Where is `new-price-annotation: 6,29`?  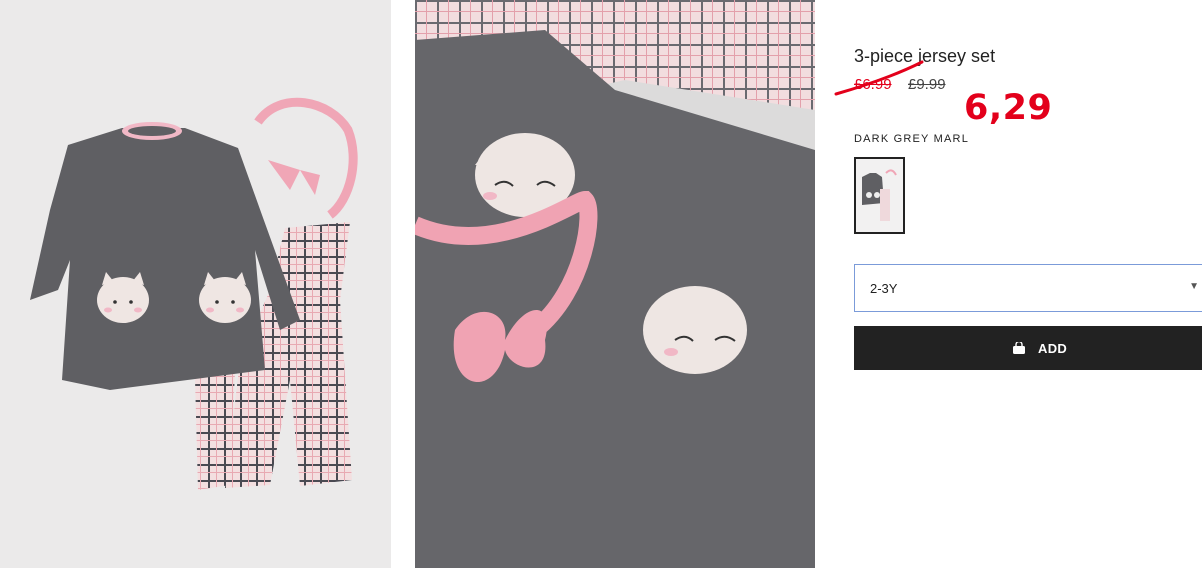 new-price-annotation: 6,29 is located at coordinates (1008, 108).